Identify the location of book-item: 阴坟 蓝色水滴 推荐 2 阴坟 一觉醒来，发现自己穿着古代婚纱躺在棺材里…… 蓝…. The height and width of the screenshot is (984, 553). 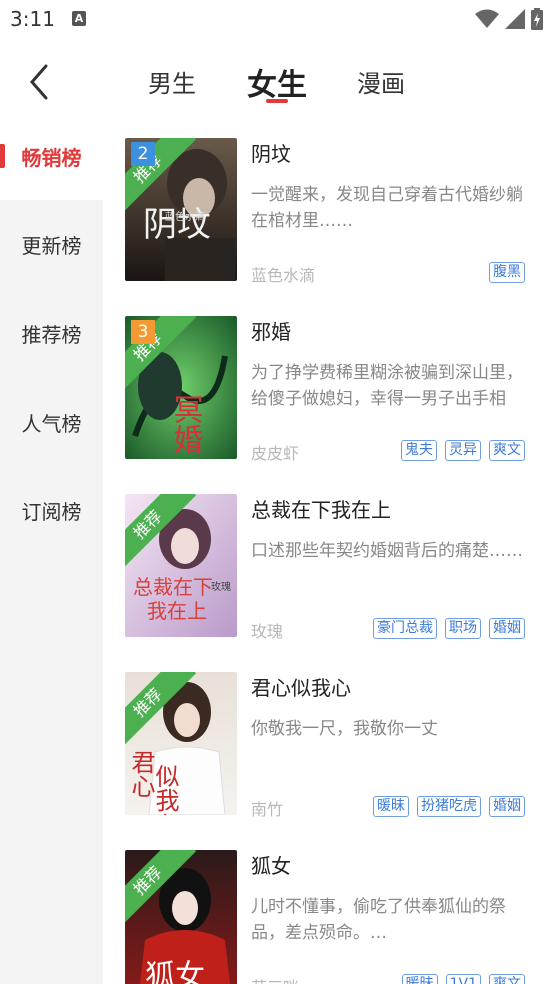
(328, 201).